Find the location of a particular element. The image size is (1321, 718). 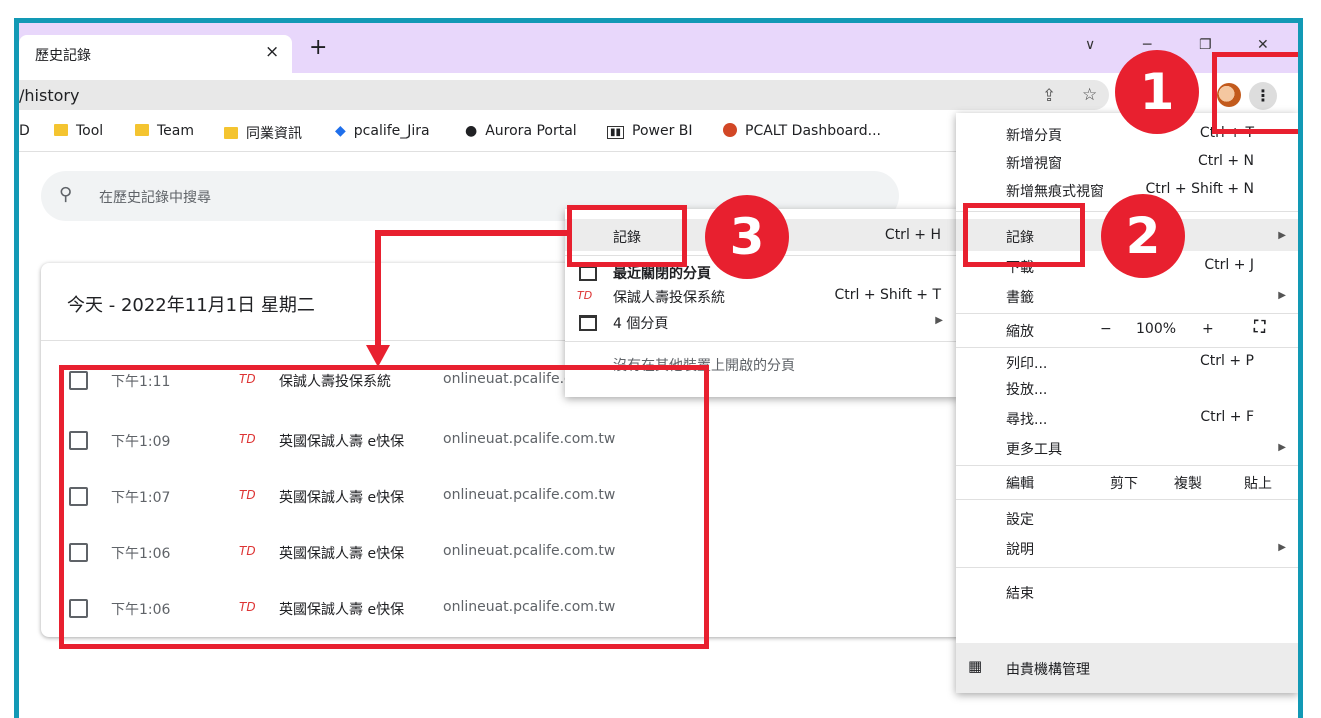

submenu-history-shortcut: Ctrl + H is located at coordinates (912, 235).